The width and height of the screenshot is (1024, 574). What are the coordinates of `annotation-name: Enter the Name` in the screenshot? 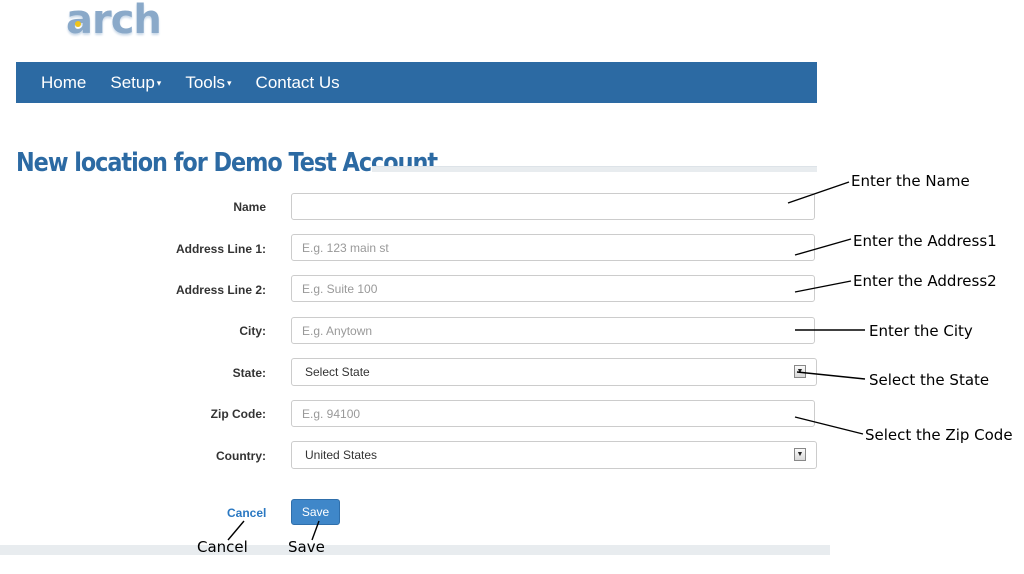 It's located at (910, 181).